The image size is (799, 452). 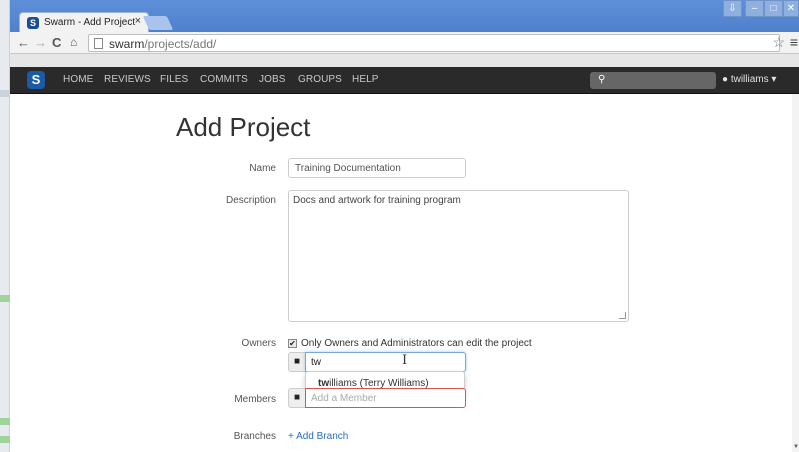 I want to click on nav-files: FILES, so click(x=174, y=79).